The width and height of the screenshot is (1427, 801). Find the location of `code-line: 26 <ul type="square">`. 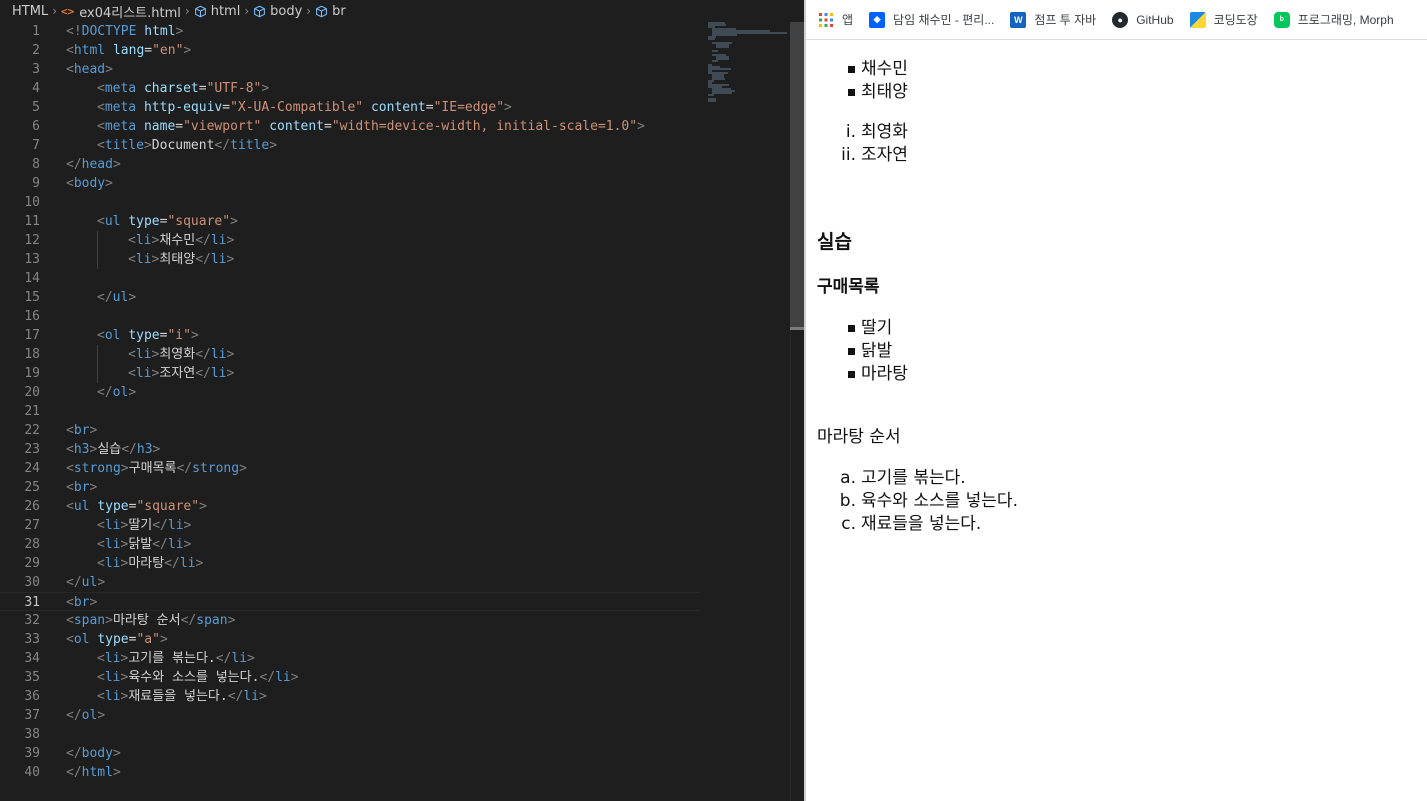

code-line: 26 <ul type="square"> is located at coordinates (350, 506).